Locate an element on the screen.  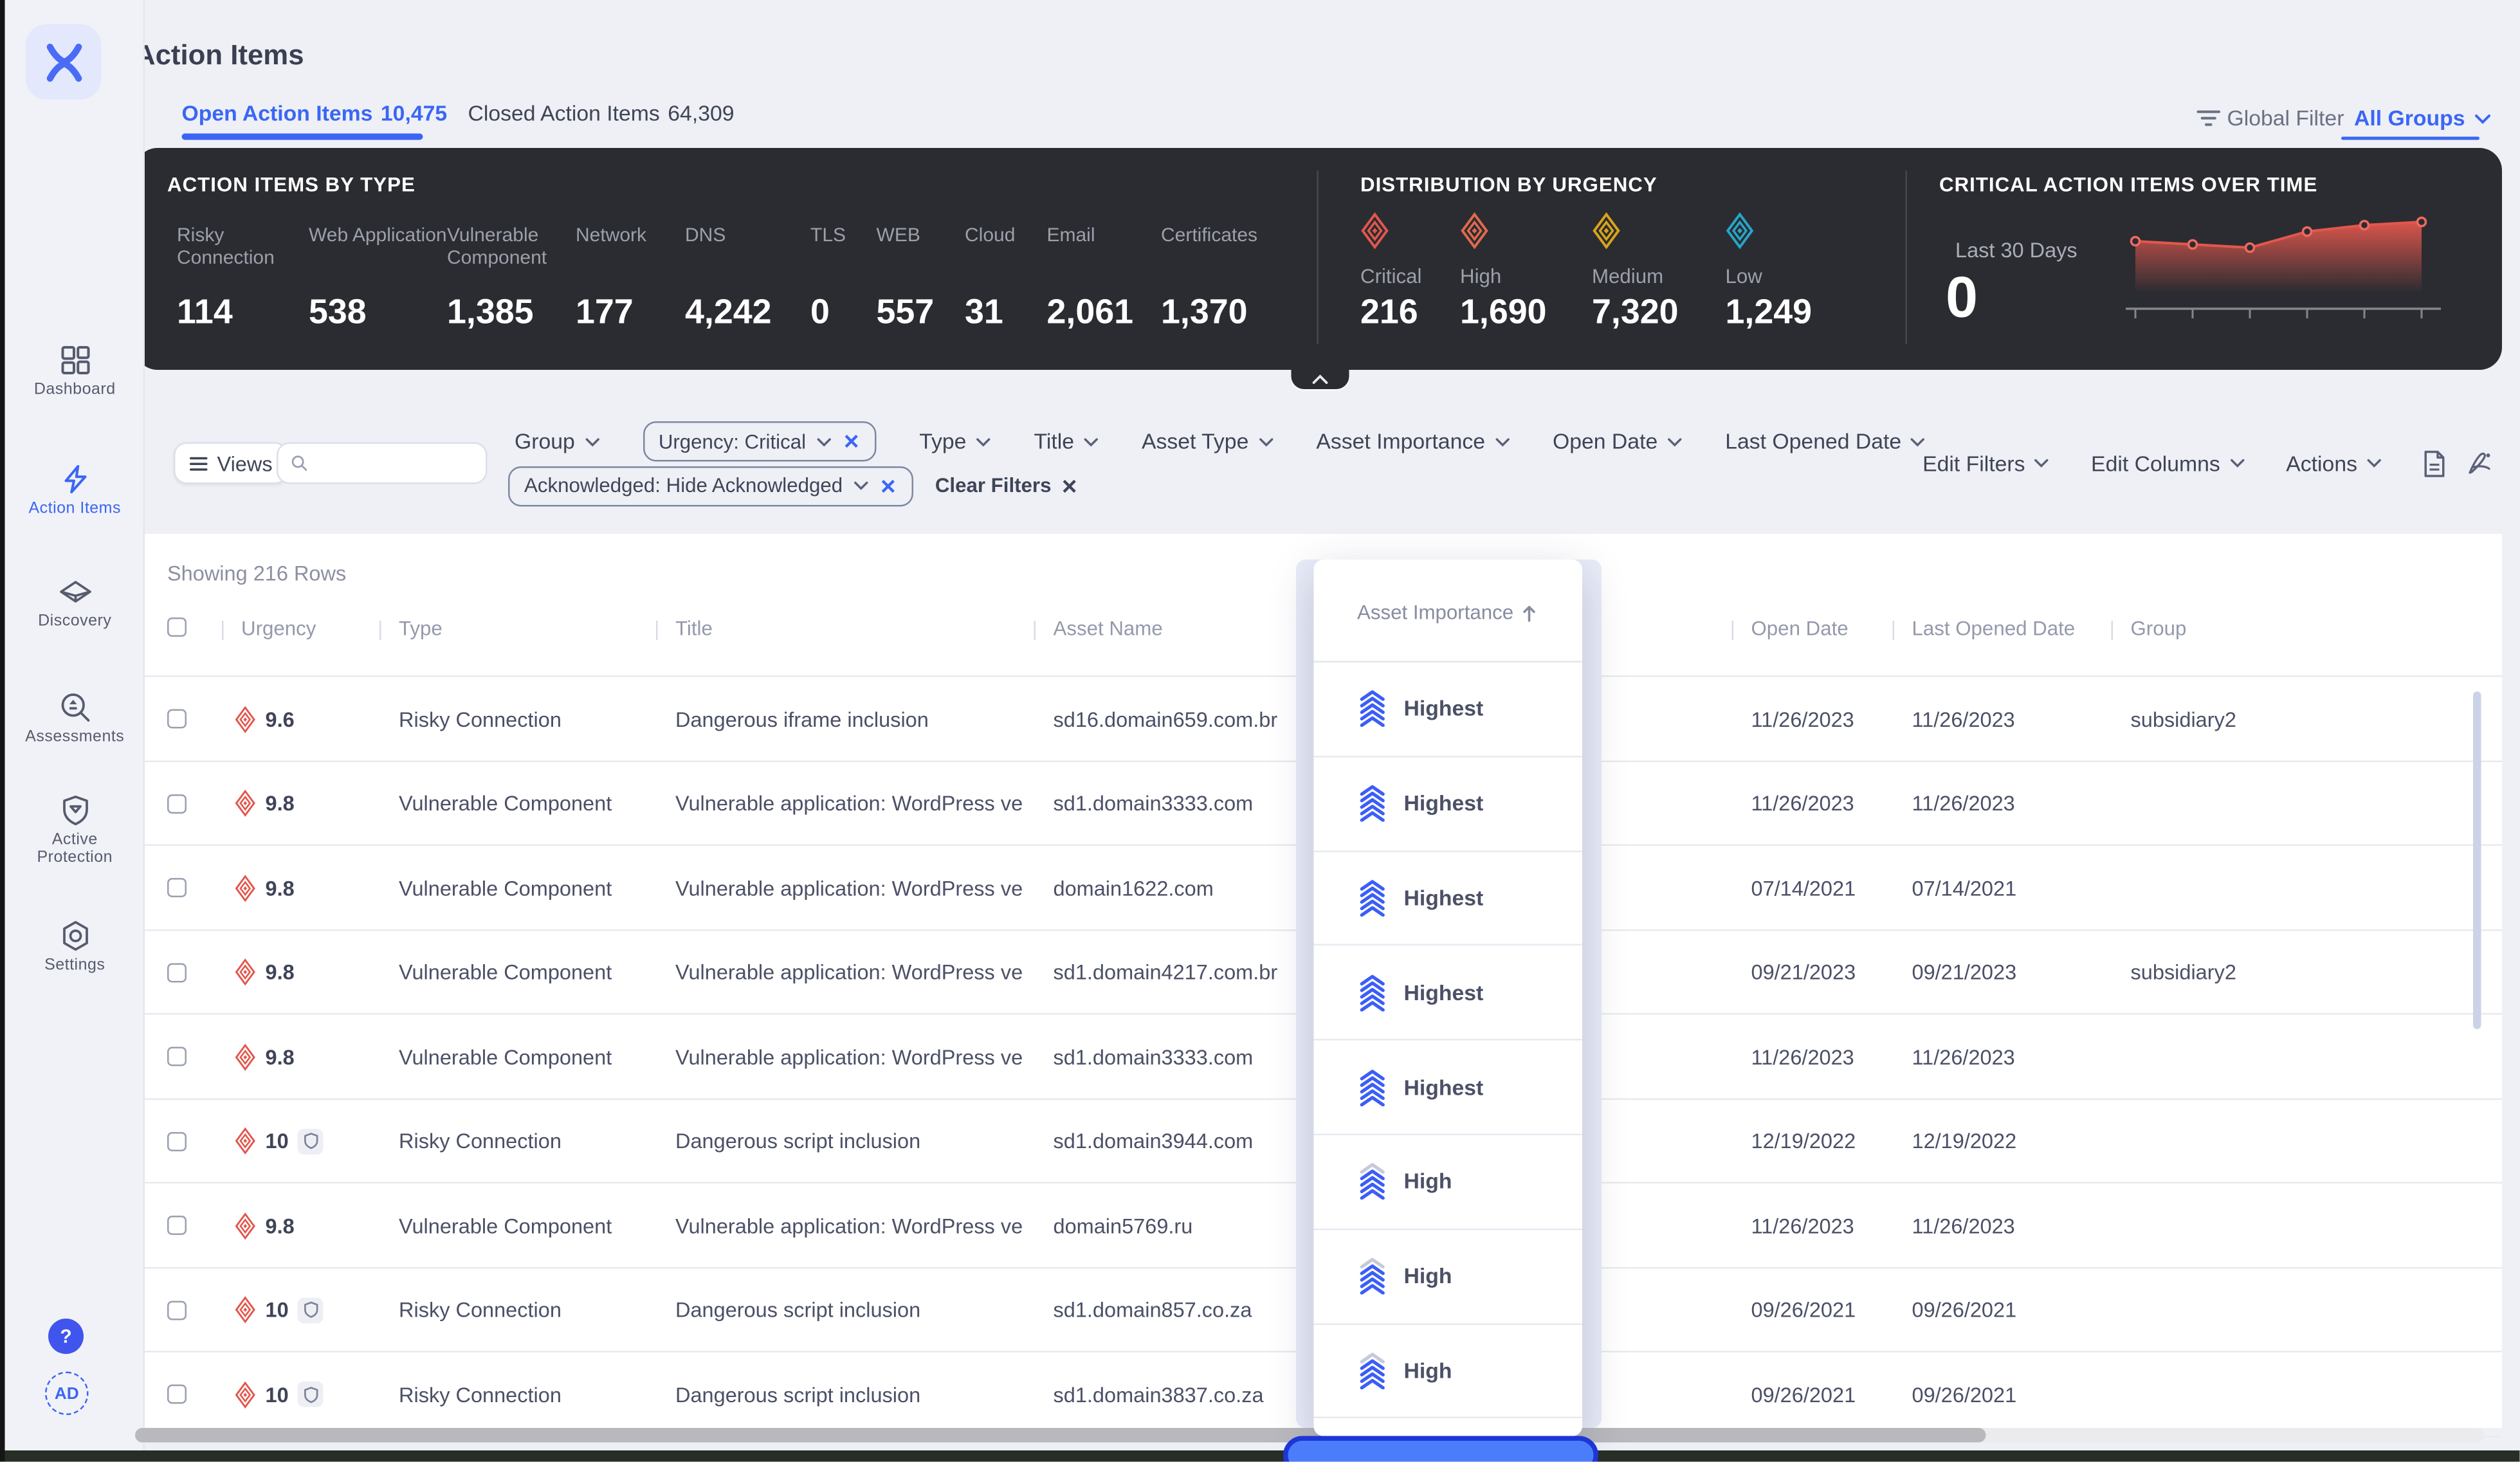
importance-chevrons-icon is located at coordinates (1372, 1087).